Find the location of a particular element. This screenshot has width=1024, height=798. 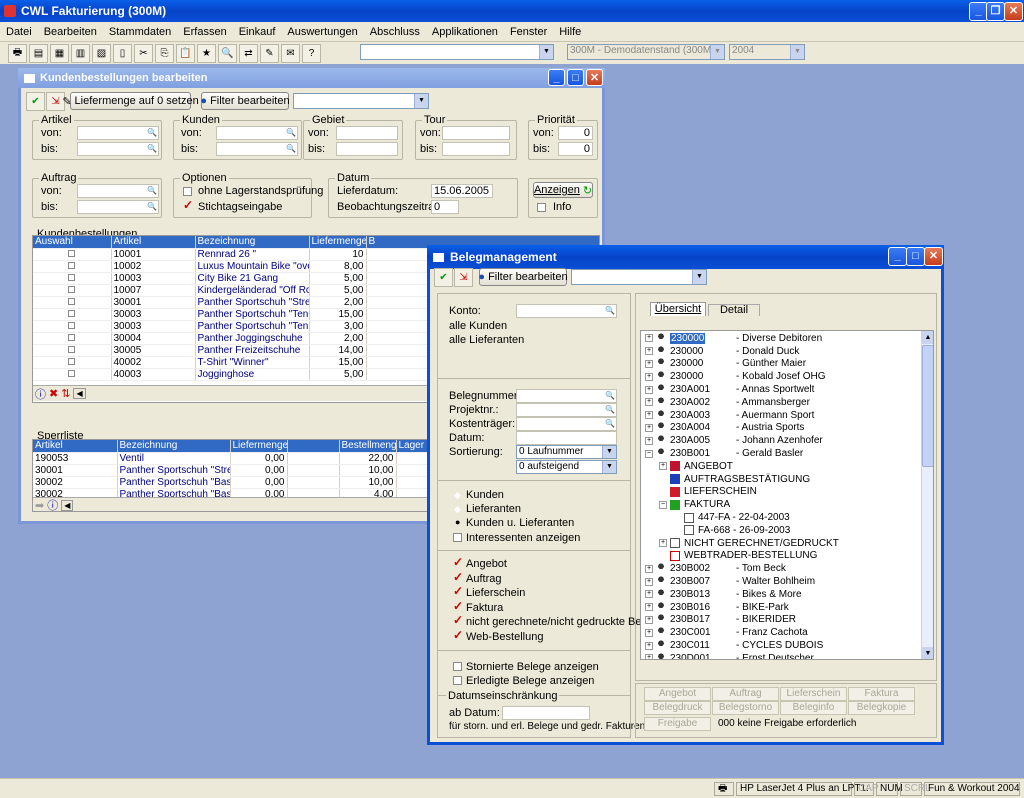

ok-check-icon: ✔ is located at coordinates (35, 101).